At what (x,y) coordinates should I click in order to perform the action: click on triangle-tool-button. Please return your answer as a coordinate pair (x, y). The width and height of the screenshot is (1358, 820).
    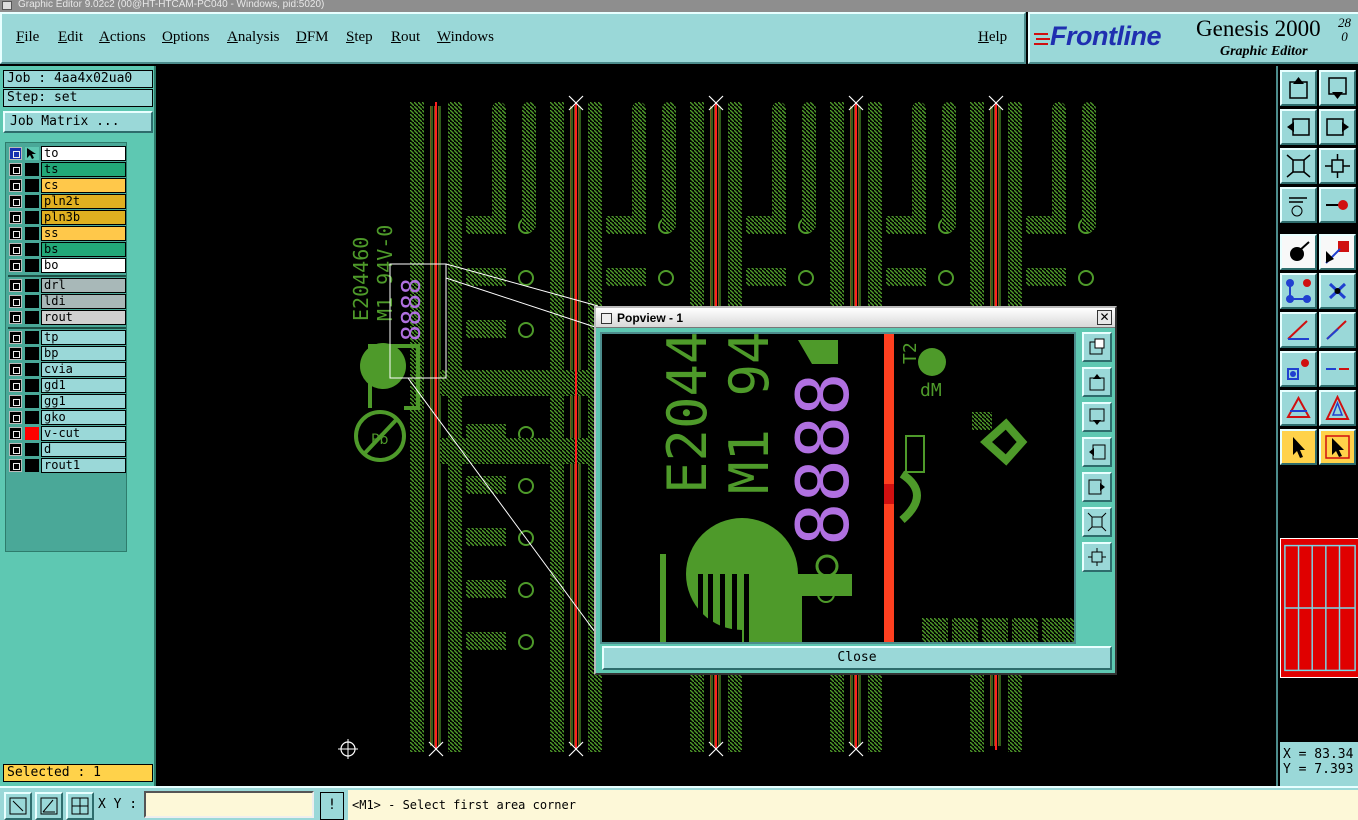
    Looking at the image, I should click on (1298, 408).